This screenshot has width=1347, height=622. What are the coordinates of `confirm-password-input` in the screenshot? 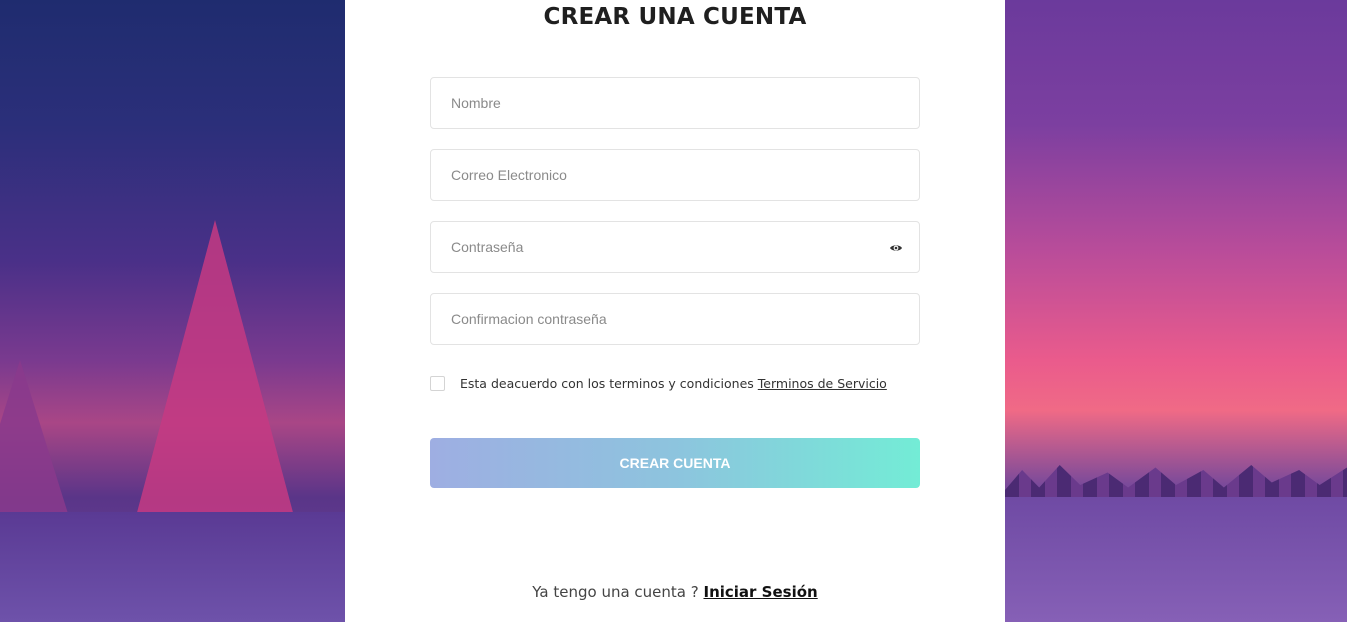 It's located at (675, 319).